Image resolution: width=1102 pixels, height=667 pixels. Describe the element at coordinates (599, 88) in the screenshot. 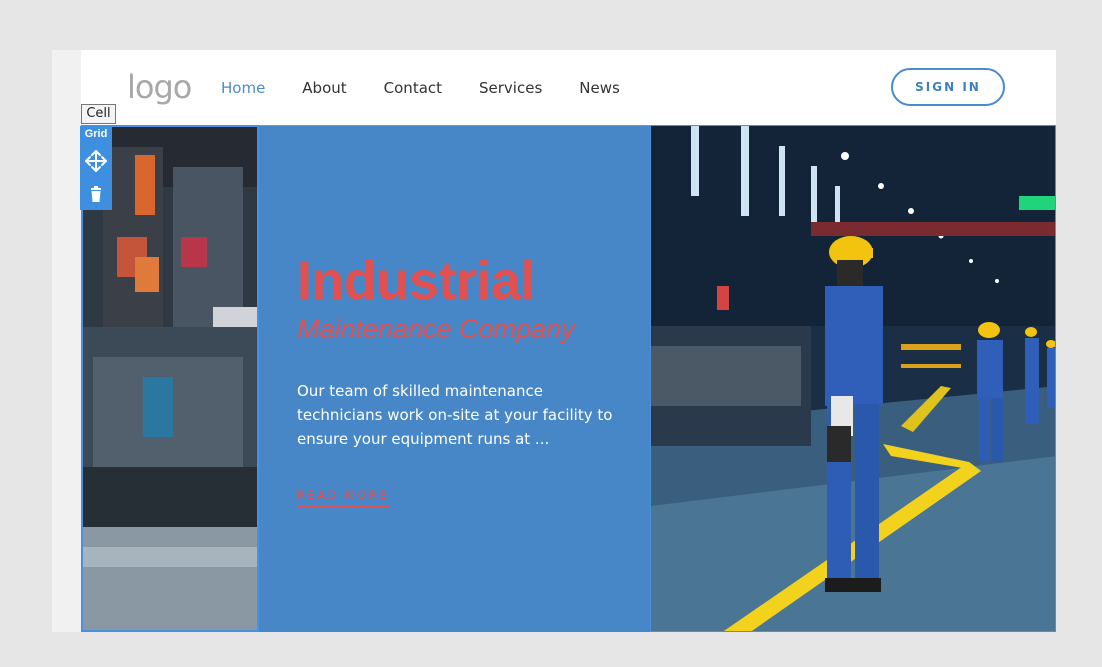

I see `nav-item-news: News` at that location.